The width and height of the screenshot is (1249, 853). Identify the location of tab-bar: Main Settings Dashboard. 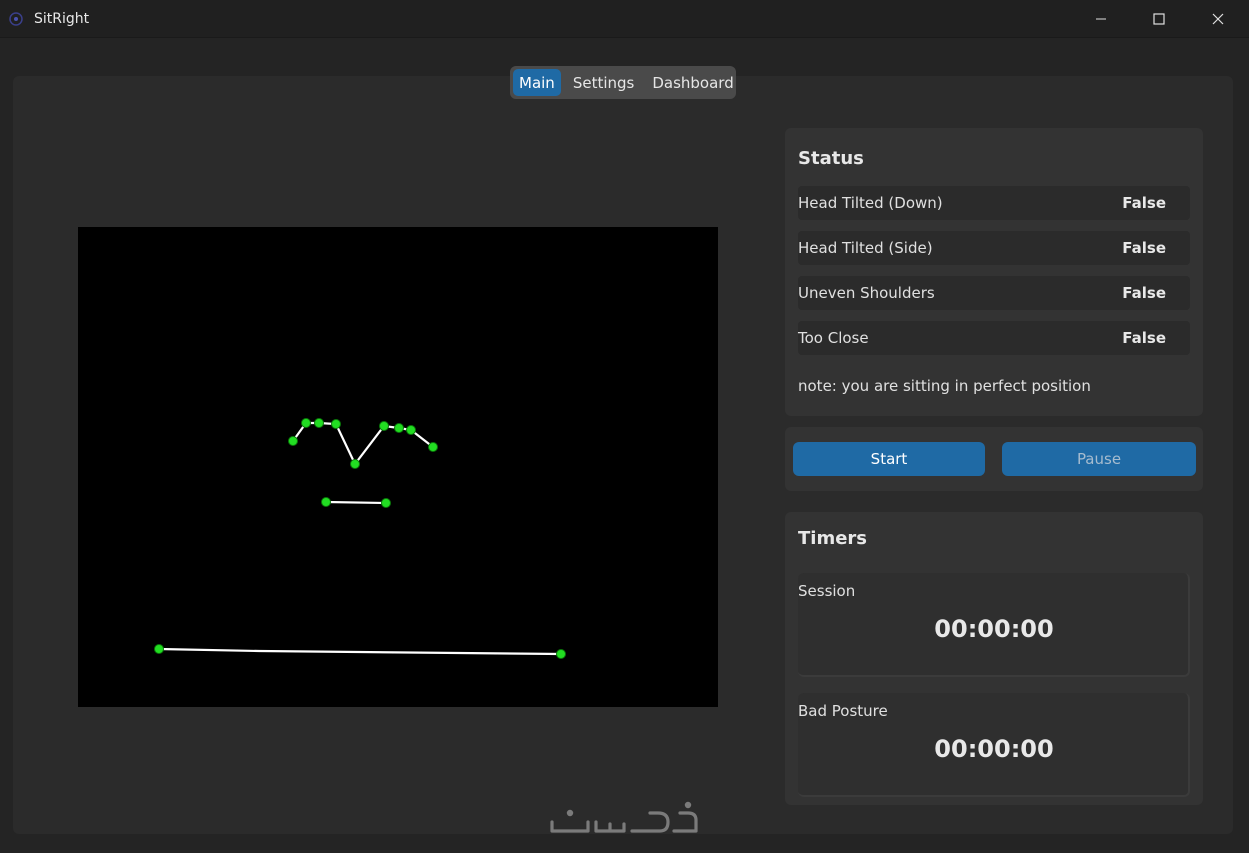
(623, 82).